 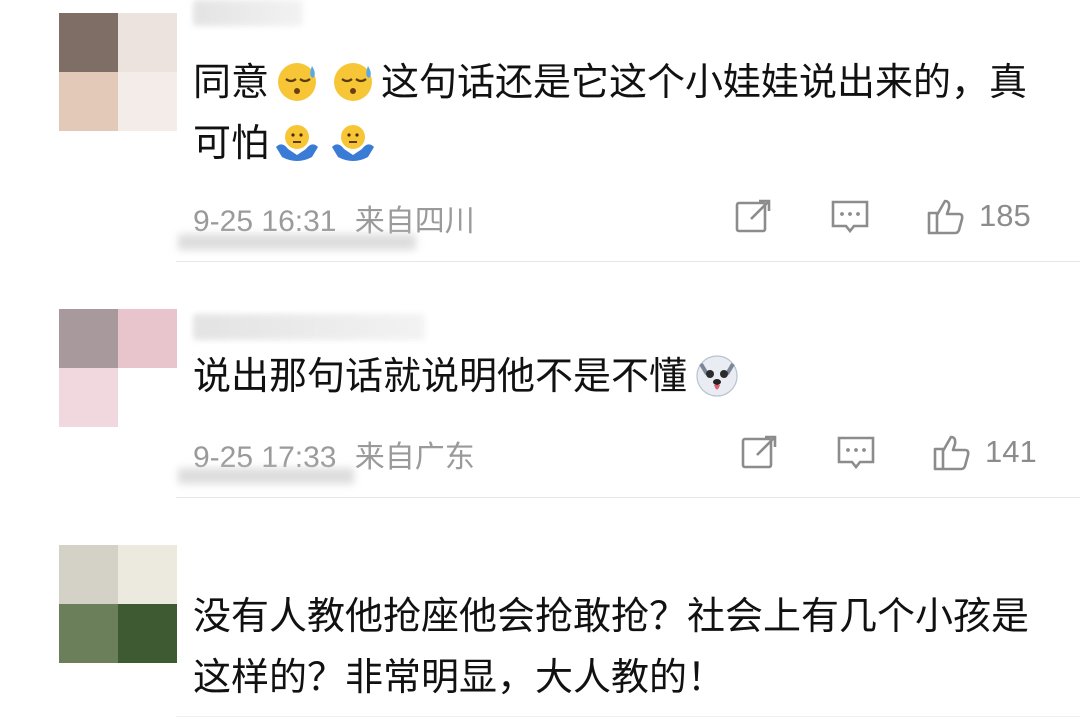 I want to click on comment-text: 说出那句话就说明他不是不懂, so click(x=618, y=376).